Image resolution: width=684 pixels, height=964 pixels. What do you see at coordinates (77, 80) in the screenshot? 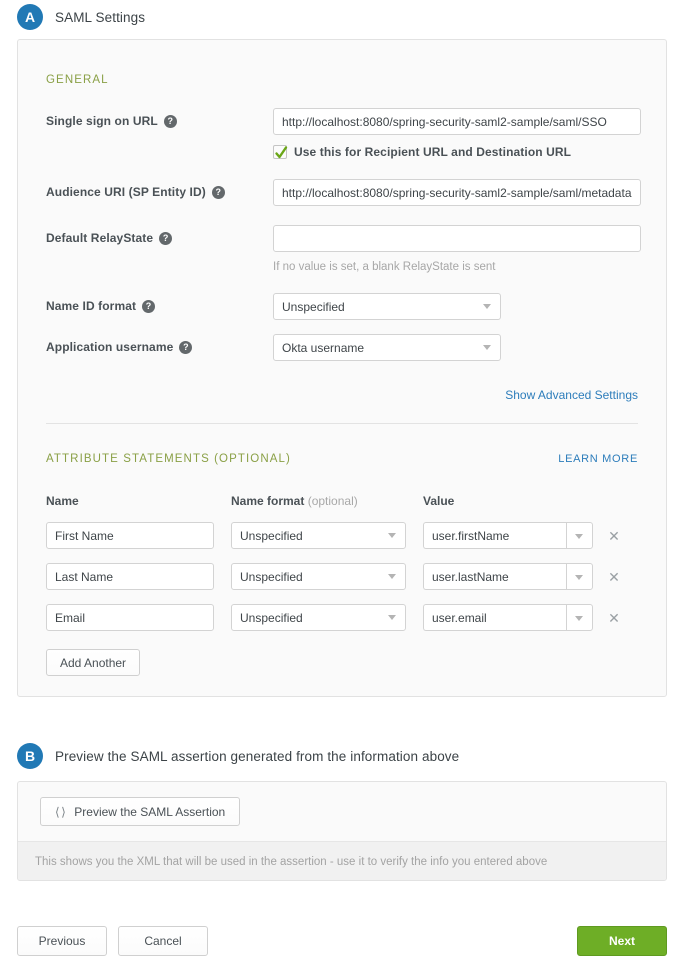
I see `general-group-label: GENERAL` at bounding box center [77, 80].